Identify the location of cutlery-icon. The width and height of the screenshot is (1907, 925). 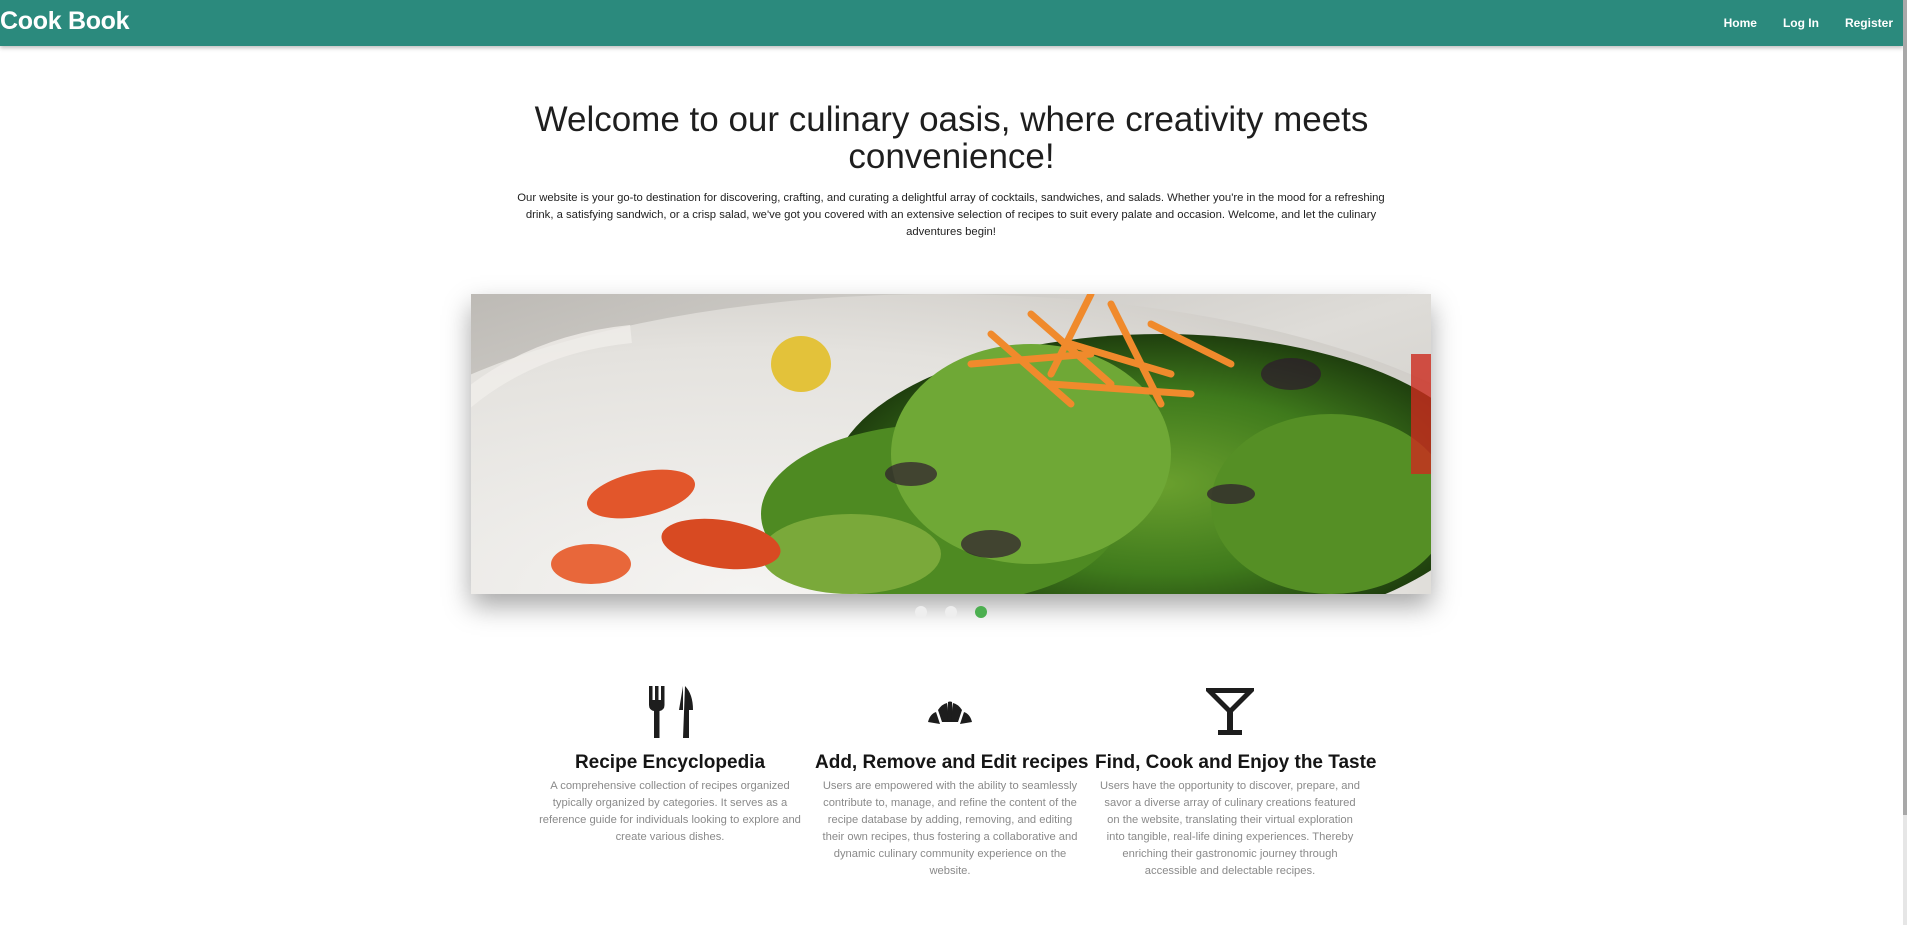
(671, 712).